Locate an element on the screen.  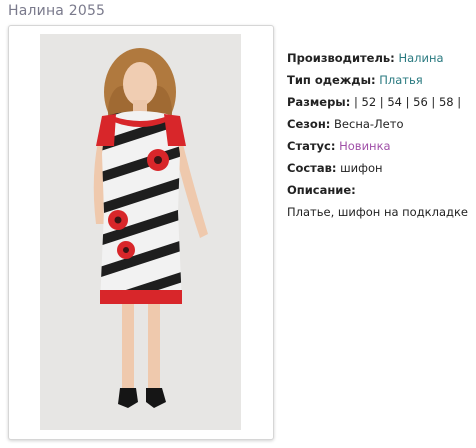
composition-row: Состав: шифон is located at coordinates (377, 168).